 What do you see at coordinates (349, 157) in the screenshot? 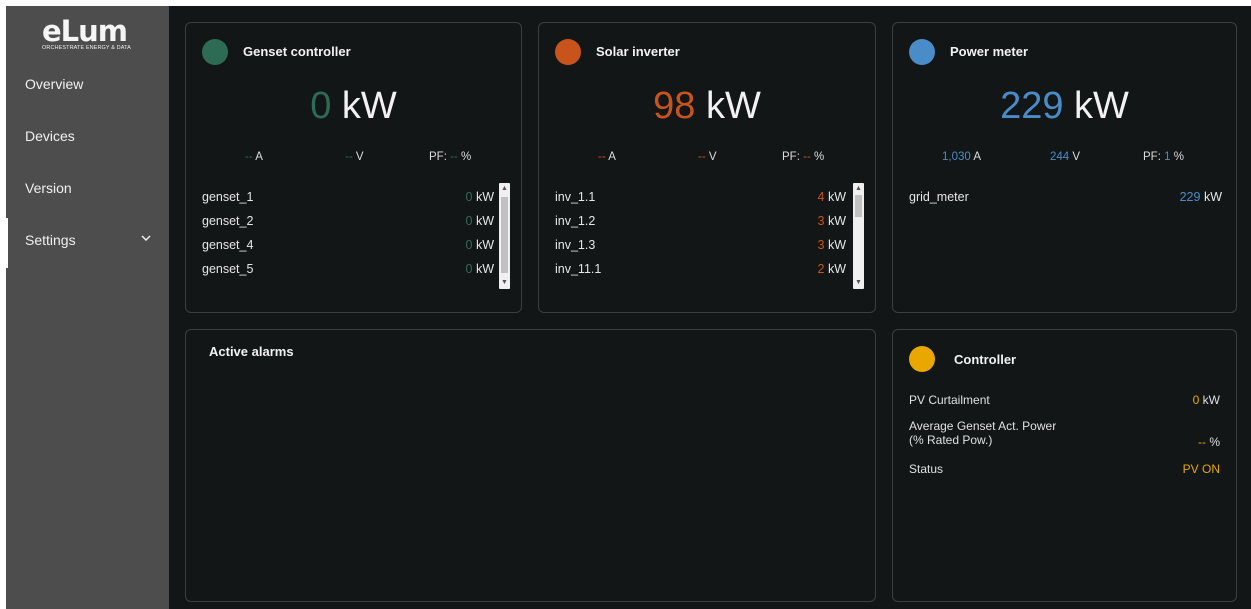
I see `voltage-value: --` at bounding box center [349, 157].